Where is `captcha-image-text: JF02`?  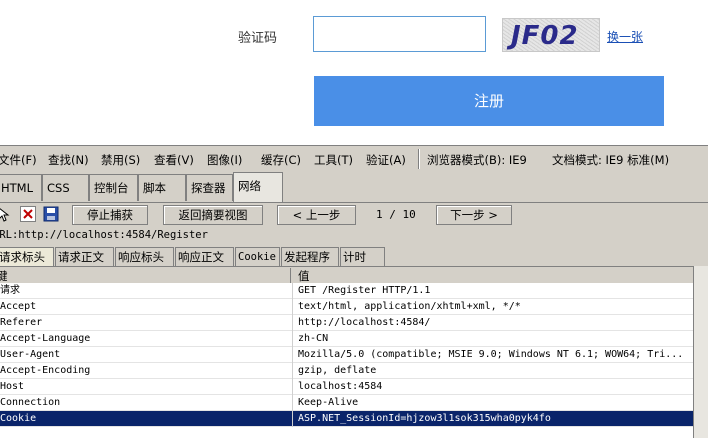
captcha-image-text: JF02 is located at coordinates (545, 36).